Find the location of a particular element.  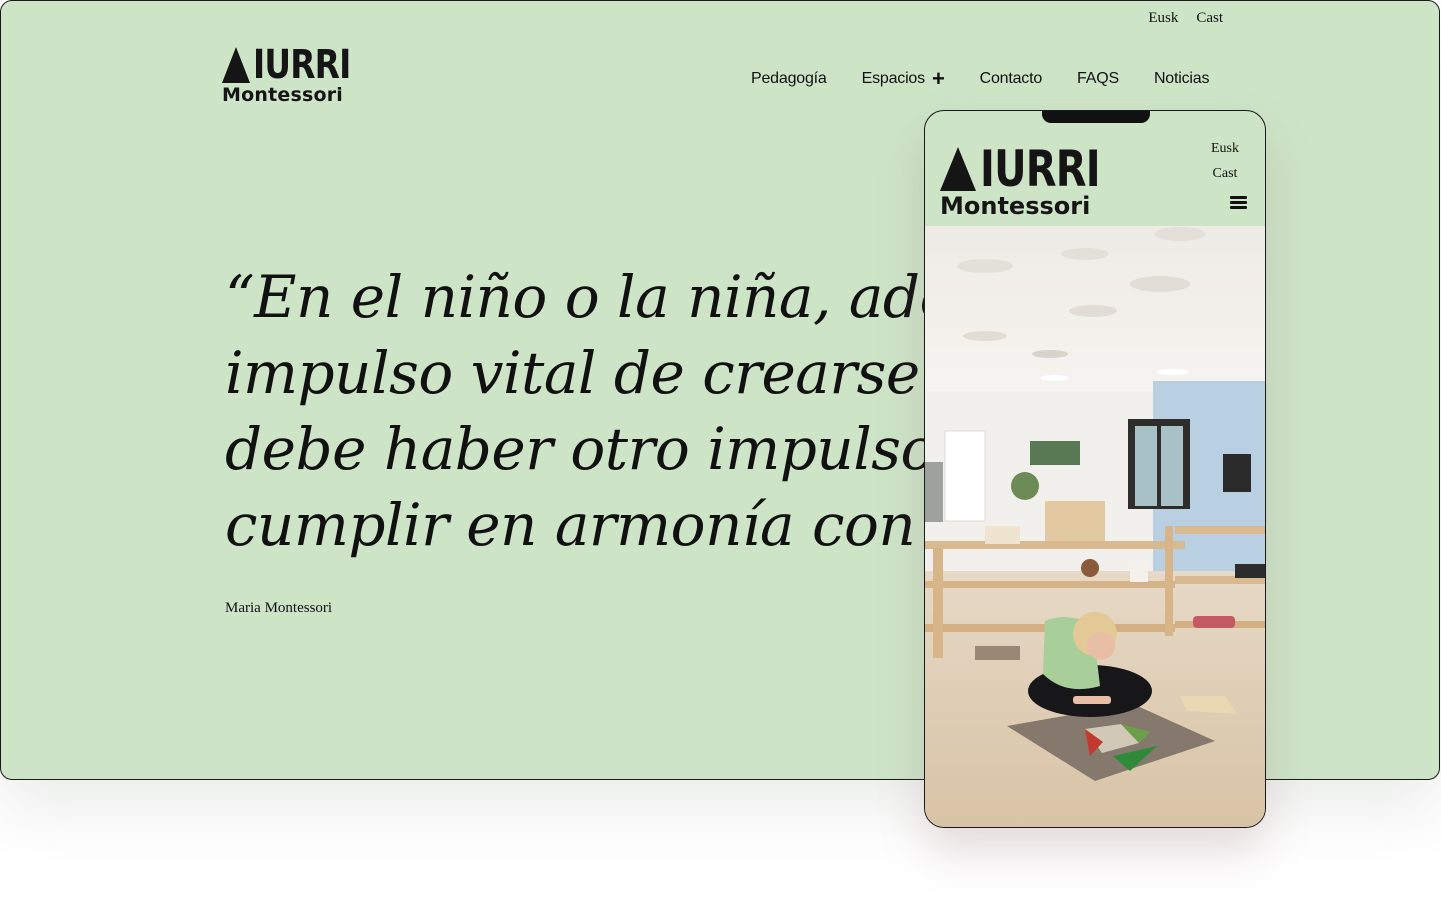

nav-item-espacios: Espacios + is located at coordinates (903, 78).